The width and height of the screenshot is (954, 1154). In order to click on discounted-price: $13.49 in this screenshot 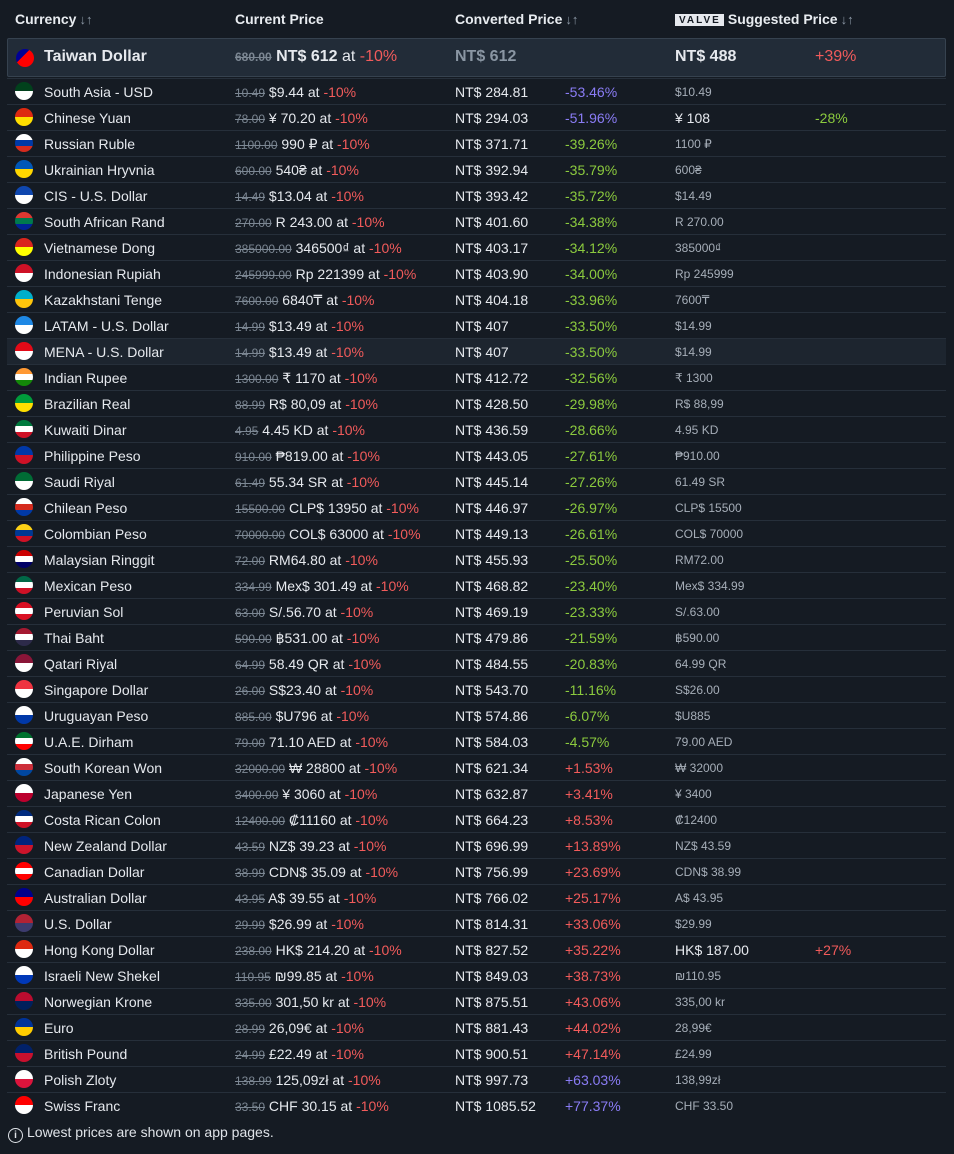, I will do `click(290, 352)`.